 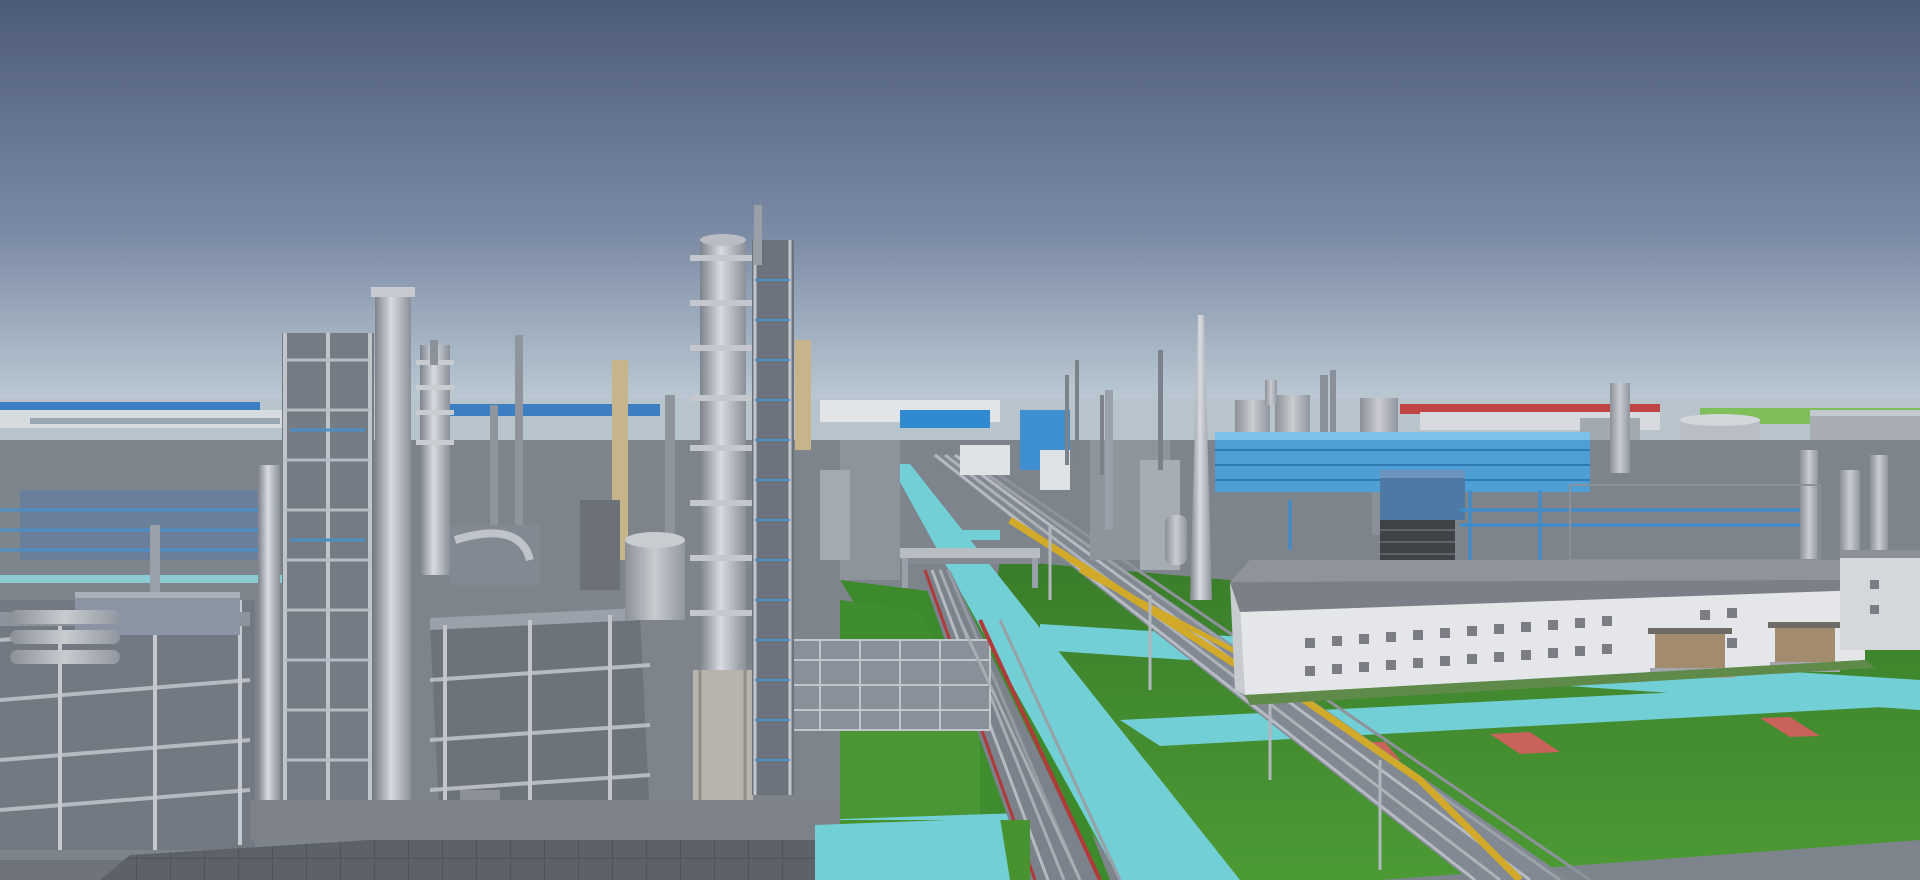 I want to click on walkway-bottom, so click(x=912, y=849).